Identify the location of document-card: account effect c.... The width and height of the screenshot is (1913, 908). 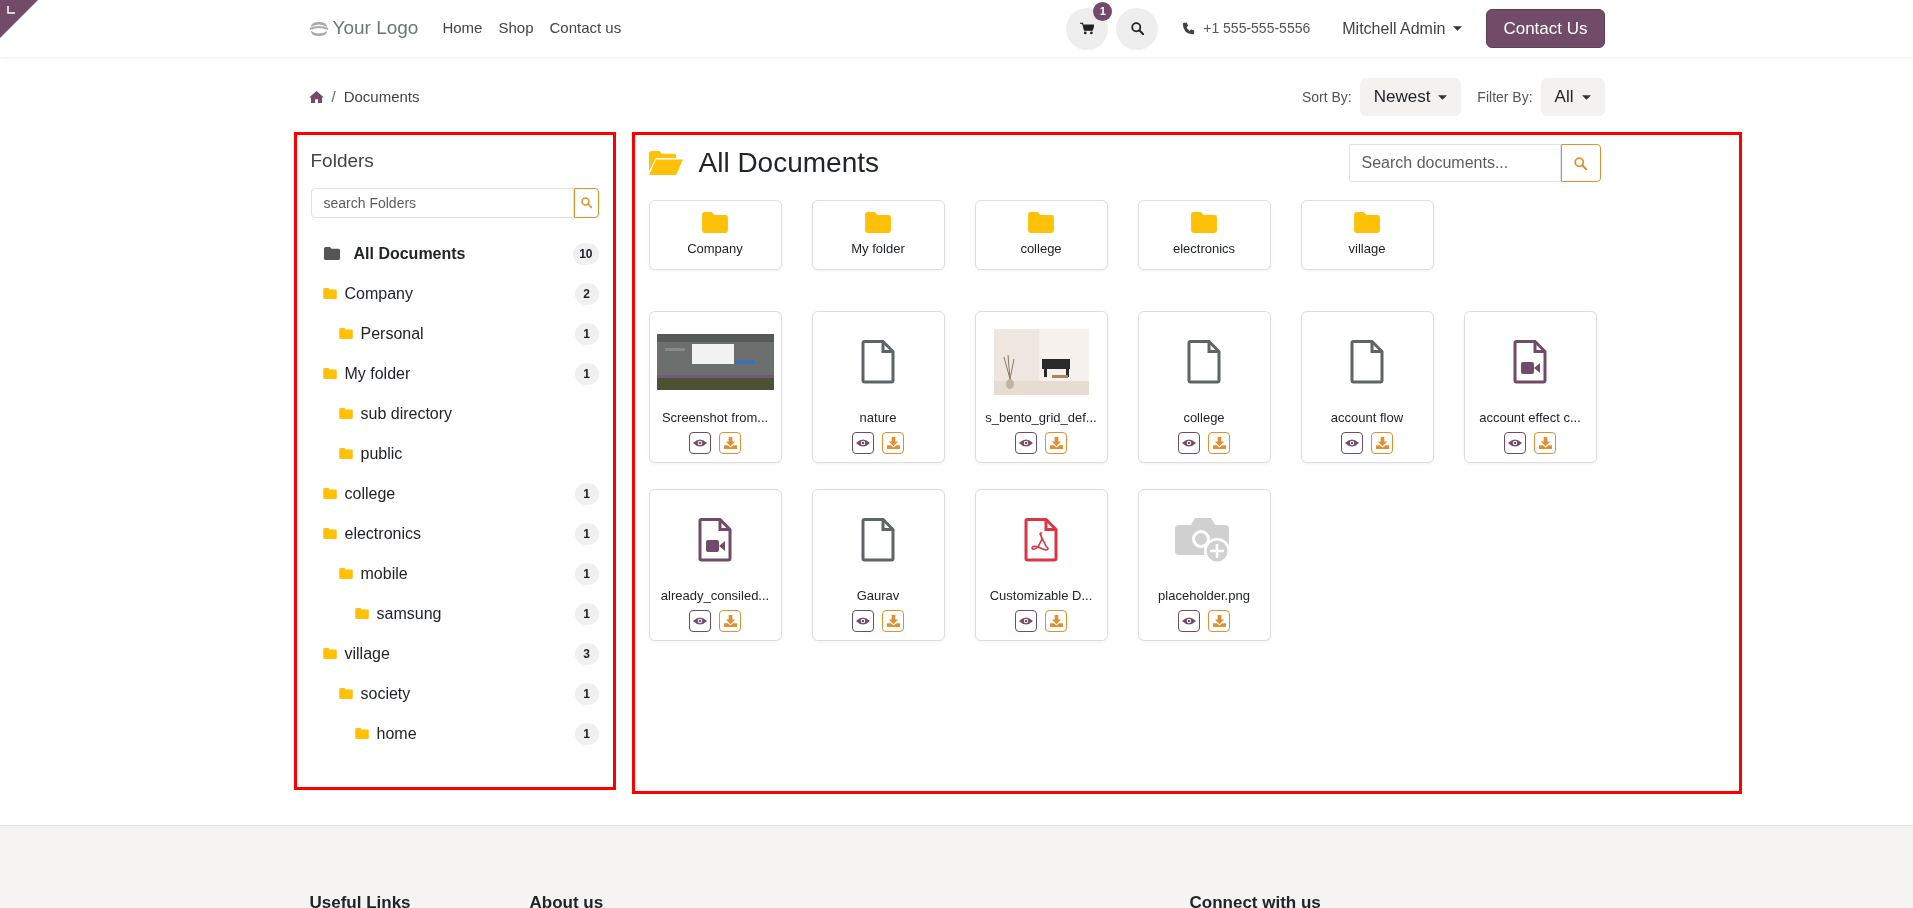
(1530, 387).